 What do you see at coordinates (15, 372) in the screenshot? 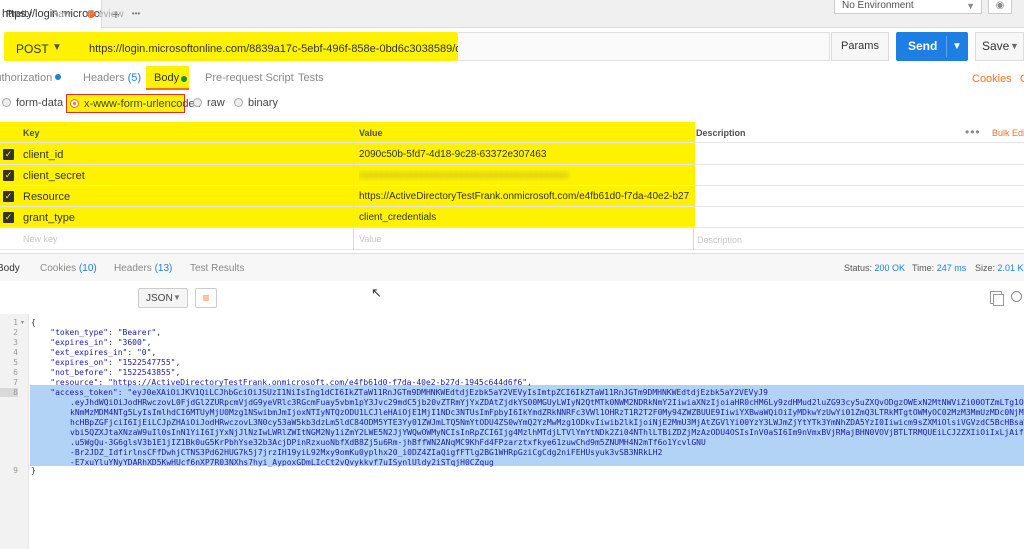
I see `line-number: 6` at bounding box center [15, 372].